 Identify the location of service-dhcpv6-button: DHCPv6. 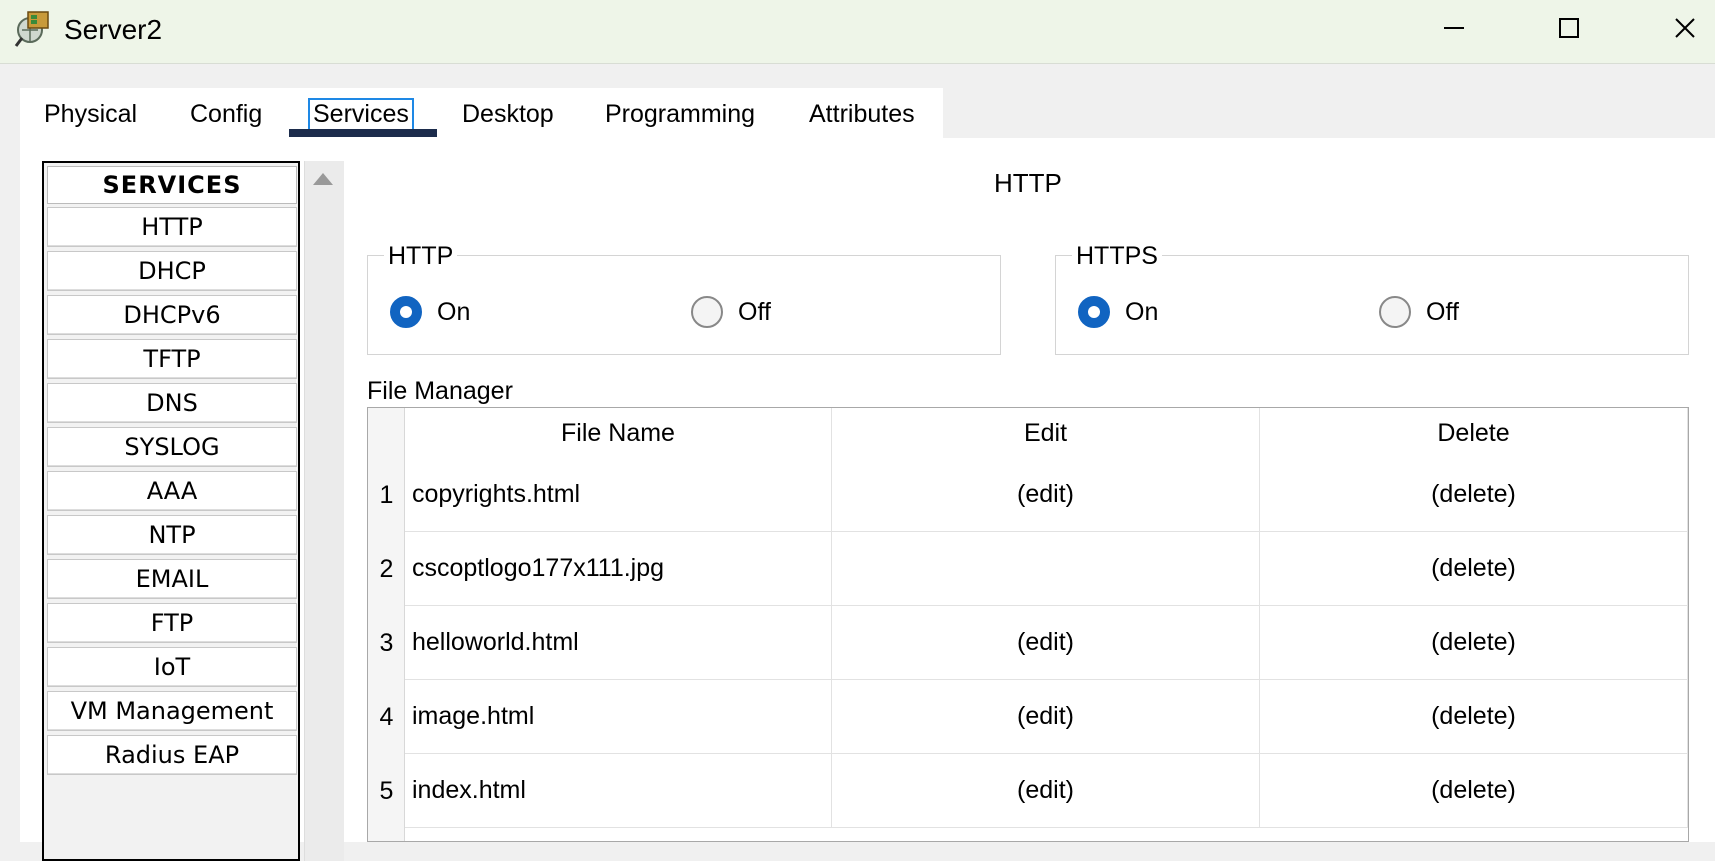
(172, 315).